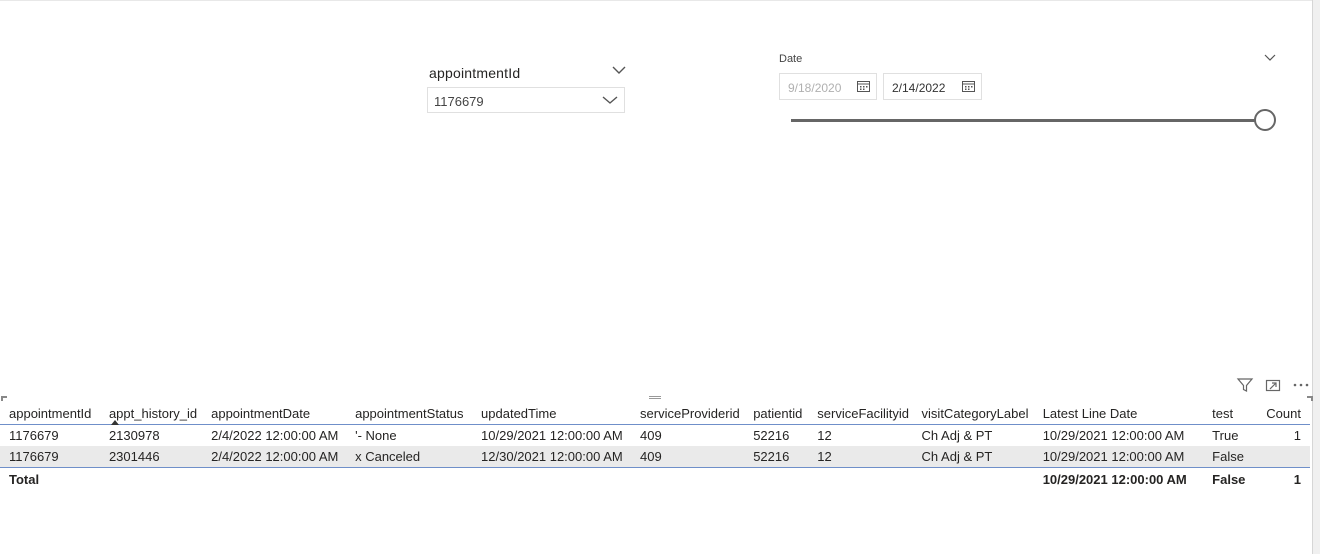  What do you see at coordinates (1245, 385) in the screenshot?
I see `filter-icon` at bounding box center [1245, 385].